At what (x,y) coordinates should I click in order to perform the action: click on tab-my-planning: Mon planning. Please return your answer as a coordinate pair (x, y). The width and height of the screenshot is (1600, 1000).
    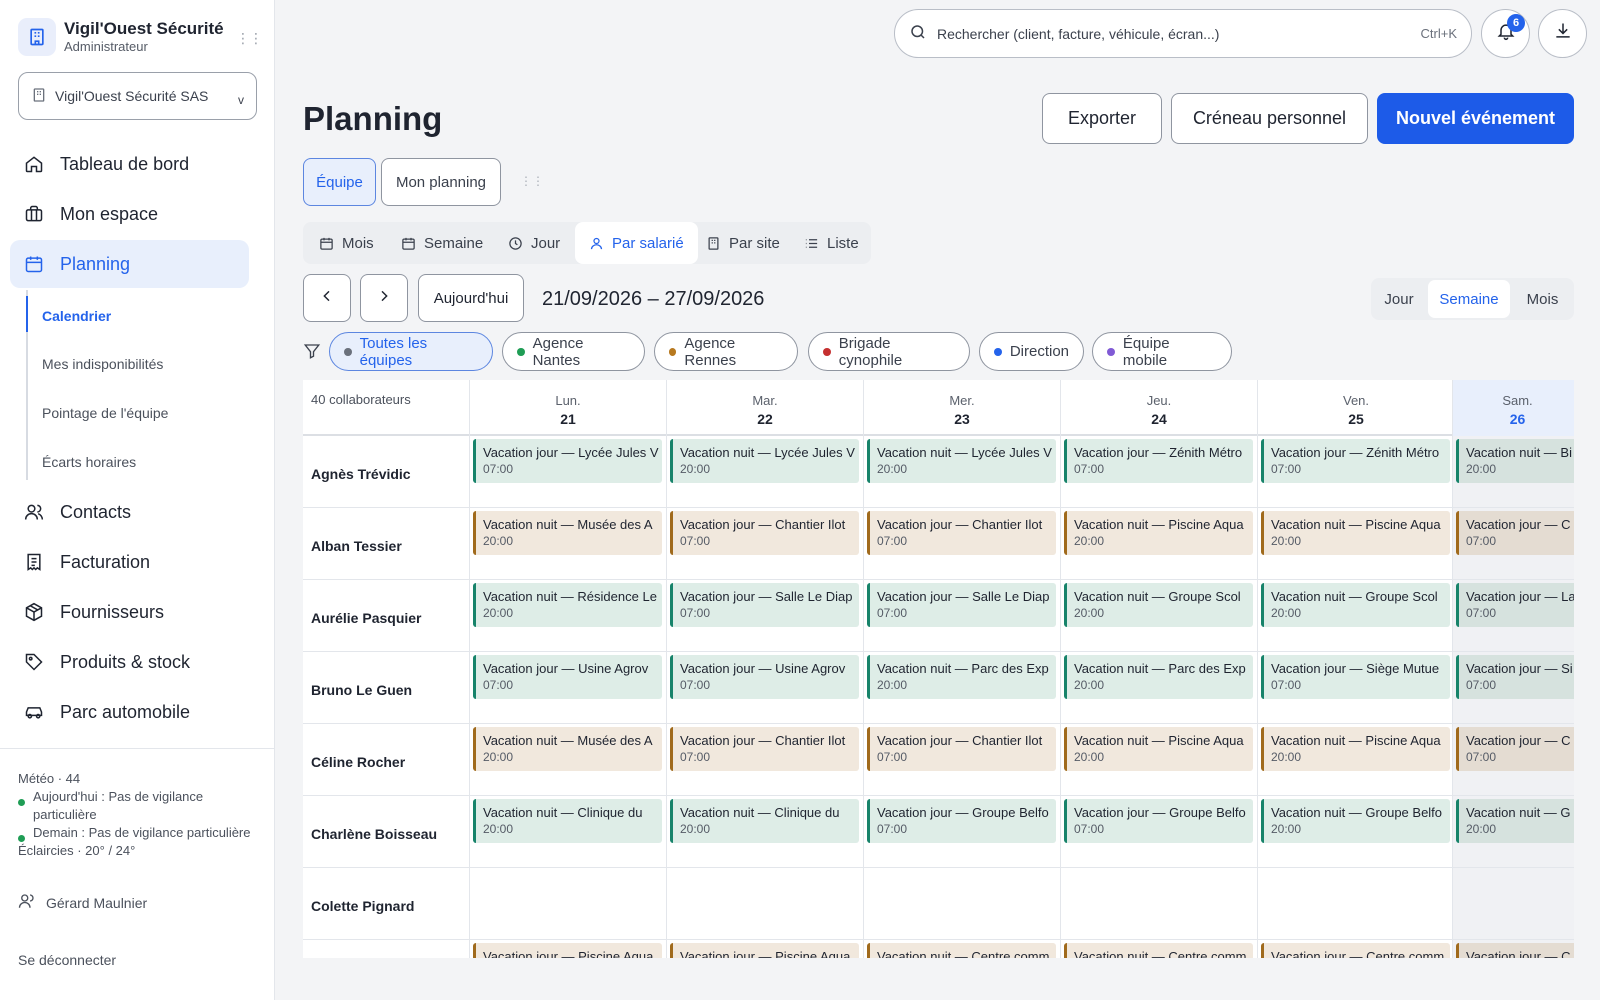
    Looking at the image, I should click on (441, 182).